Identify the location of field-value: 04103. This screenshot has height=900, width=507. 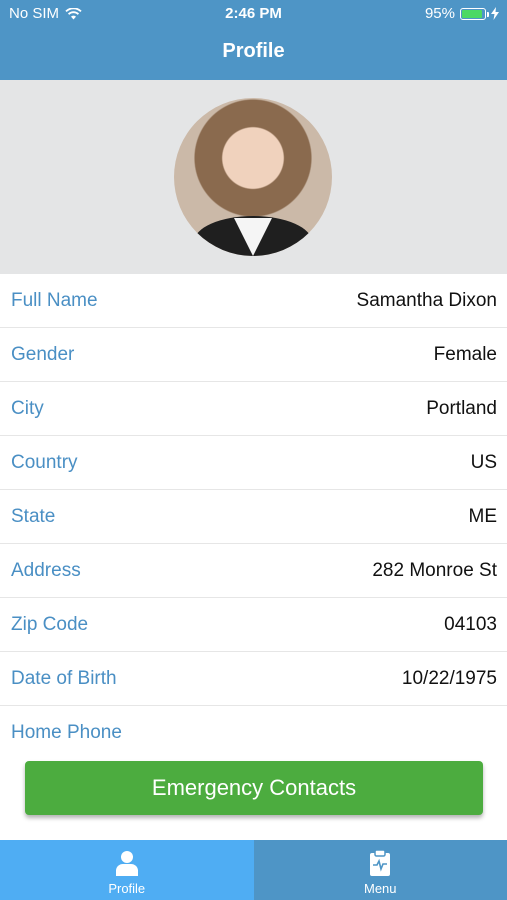
(470, 624).